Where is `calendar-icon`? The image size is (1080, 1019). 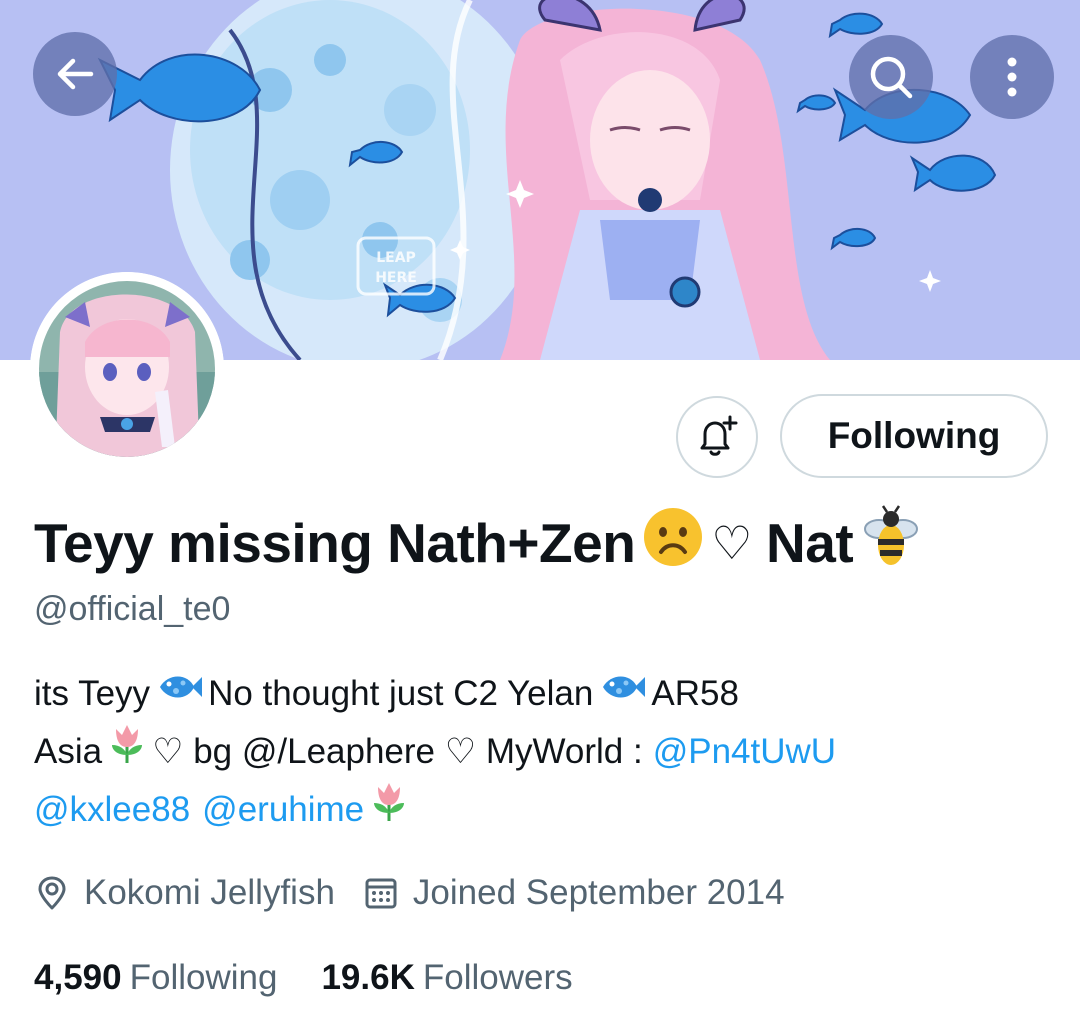
calendar-icon is located at coordinates (381, 893).